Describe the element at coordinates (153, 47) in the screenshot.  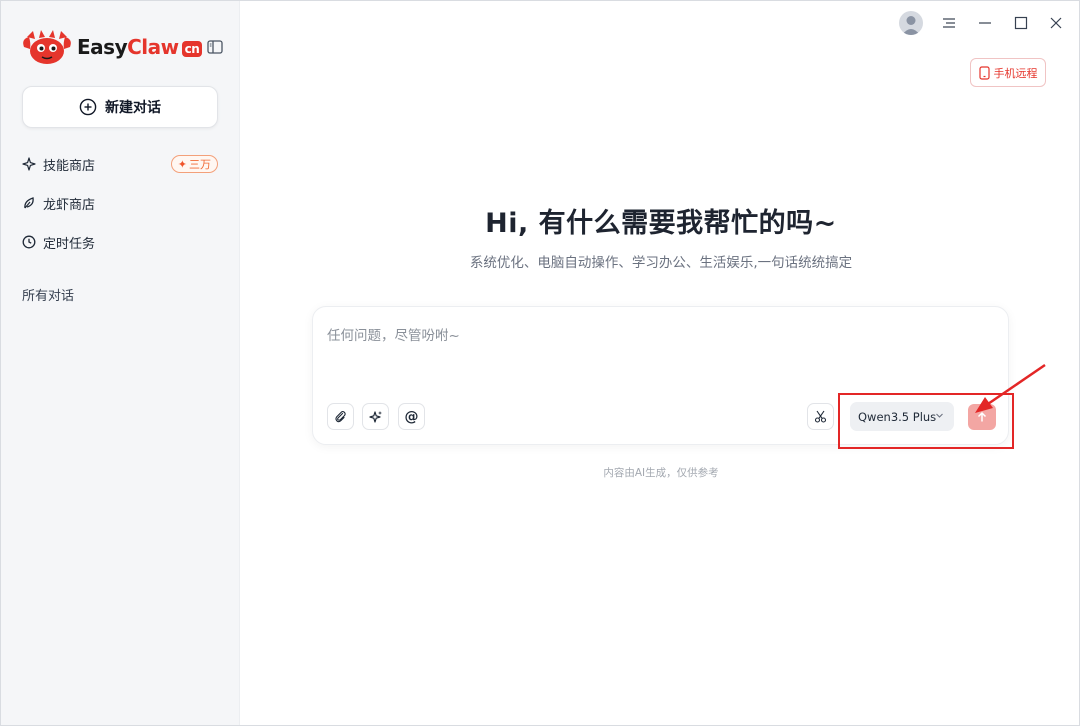
I see `brand-name-part2: Claw` at that location.